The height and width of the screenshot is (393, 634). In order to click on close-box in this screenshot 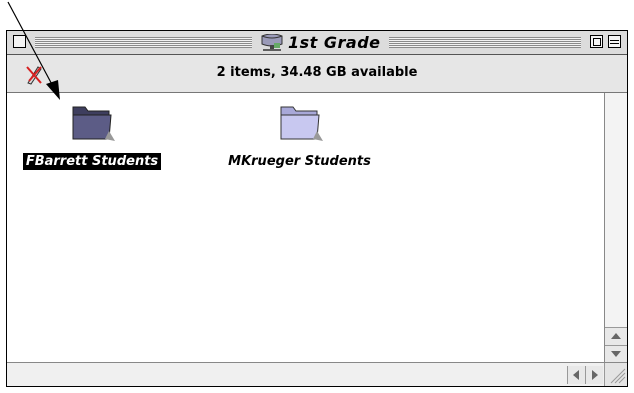, I will do `click(19, 41)`.